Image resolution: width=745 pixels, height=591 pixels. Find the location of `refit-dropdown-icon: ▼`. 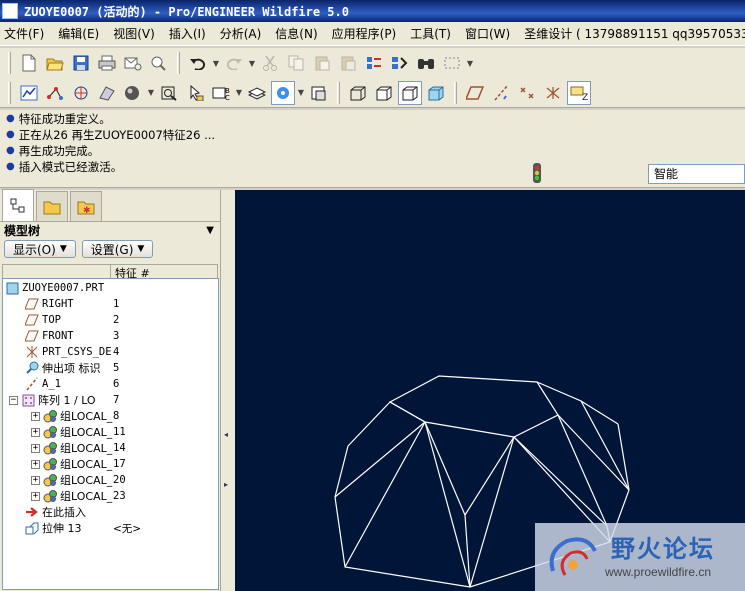

refit-dropdown-icon: ▼ is located at coordinates (239, 92).